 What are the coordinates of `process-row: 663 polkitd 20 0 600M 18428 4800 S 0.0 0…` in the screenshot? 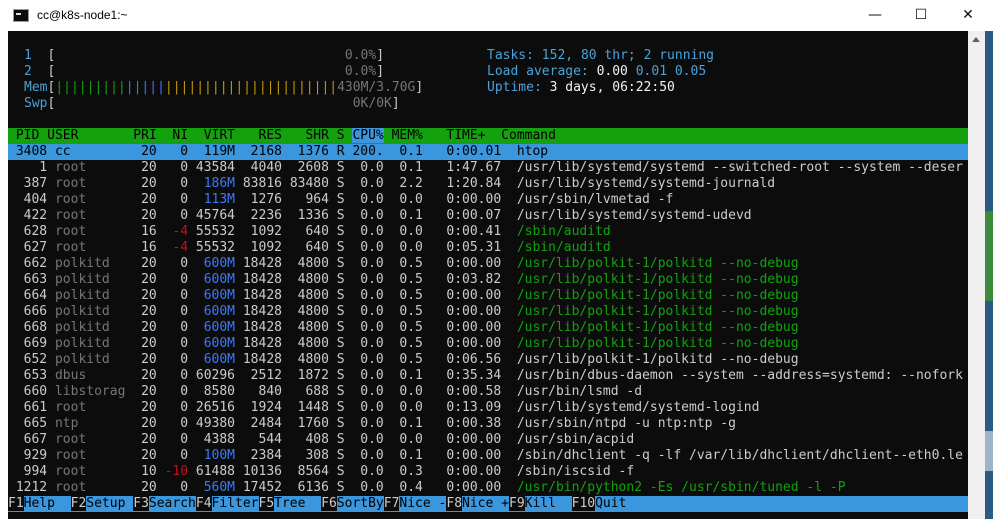 It's located at (488, 280).